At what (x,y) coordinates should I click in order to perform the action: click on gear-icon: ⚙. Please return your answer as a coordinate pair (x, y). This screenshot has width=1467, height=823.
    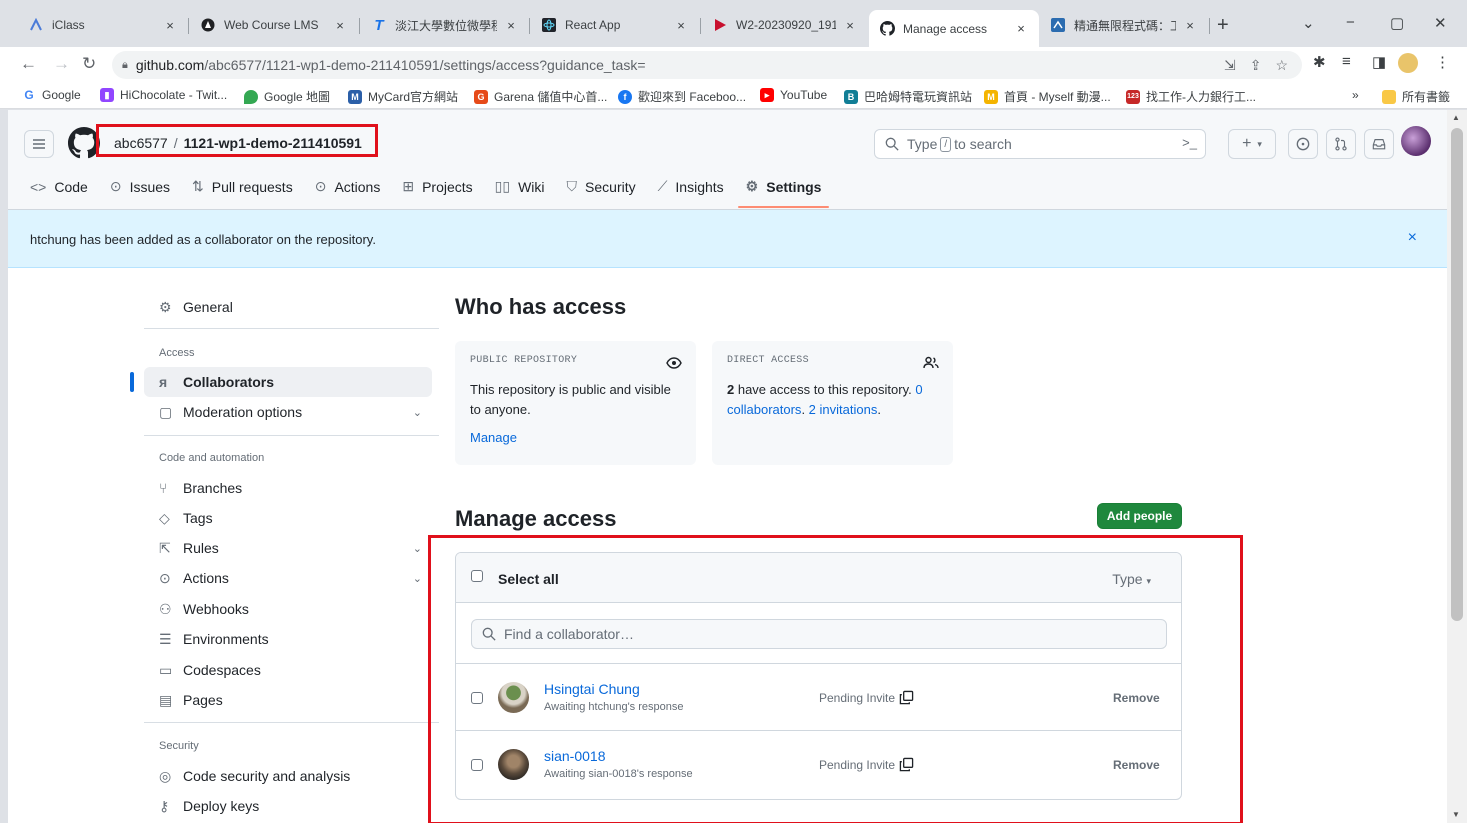
    Looking at the image, I should click on (165, 306).